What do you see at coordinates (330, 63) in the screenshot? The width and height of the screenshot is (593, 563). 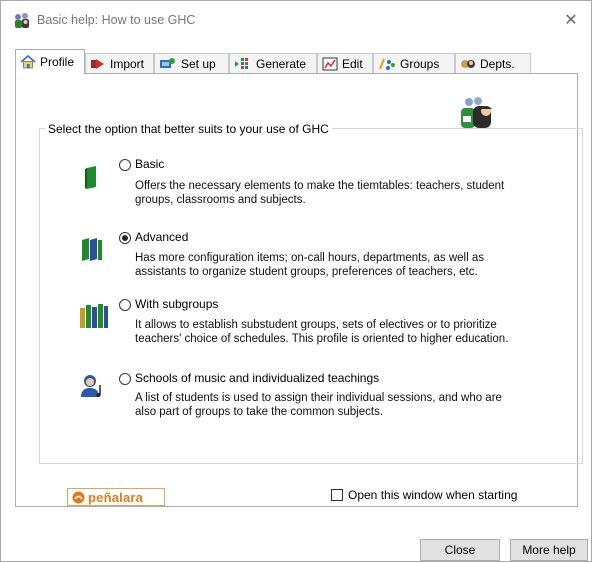 I see `edit-chart-icon` at bounding box center [330, 63].